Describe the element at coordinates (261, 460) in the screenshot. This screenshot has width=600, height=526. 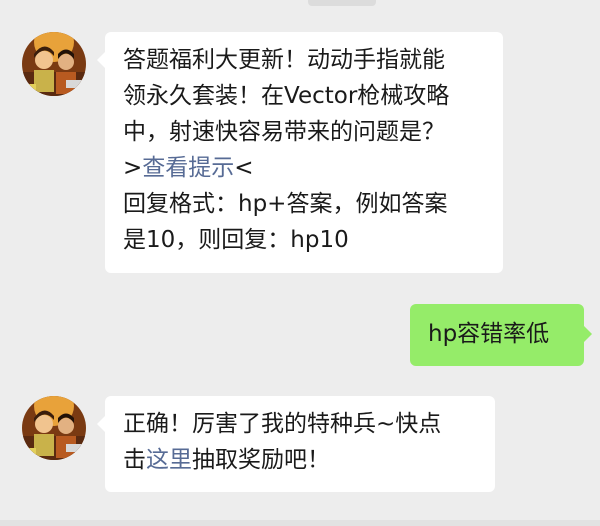
I see `message-text: 抽取奖励吧！` at that location.